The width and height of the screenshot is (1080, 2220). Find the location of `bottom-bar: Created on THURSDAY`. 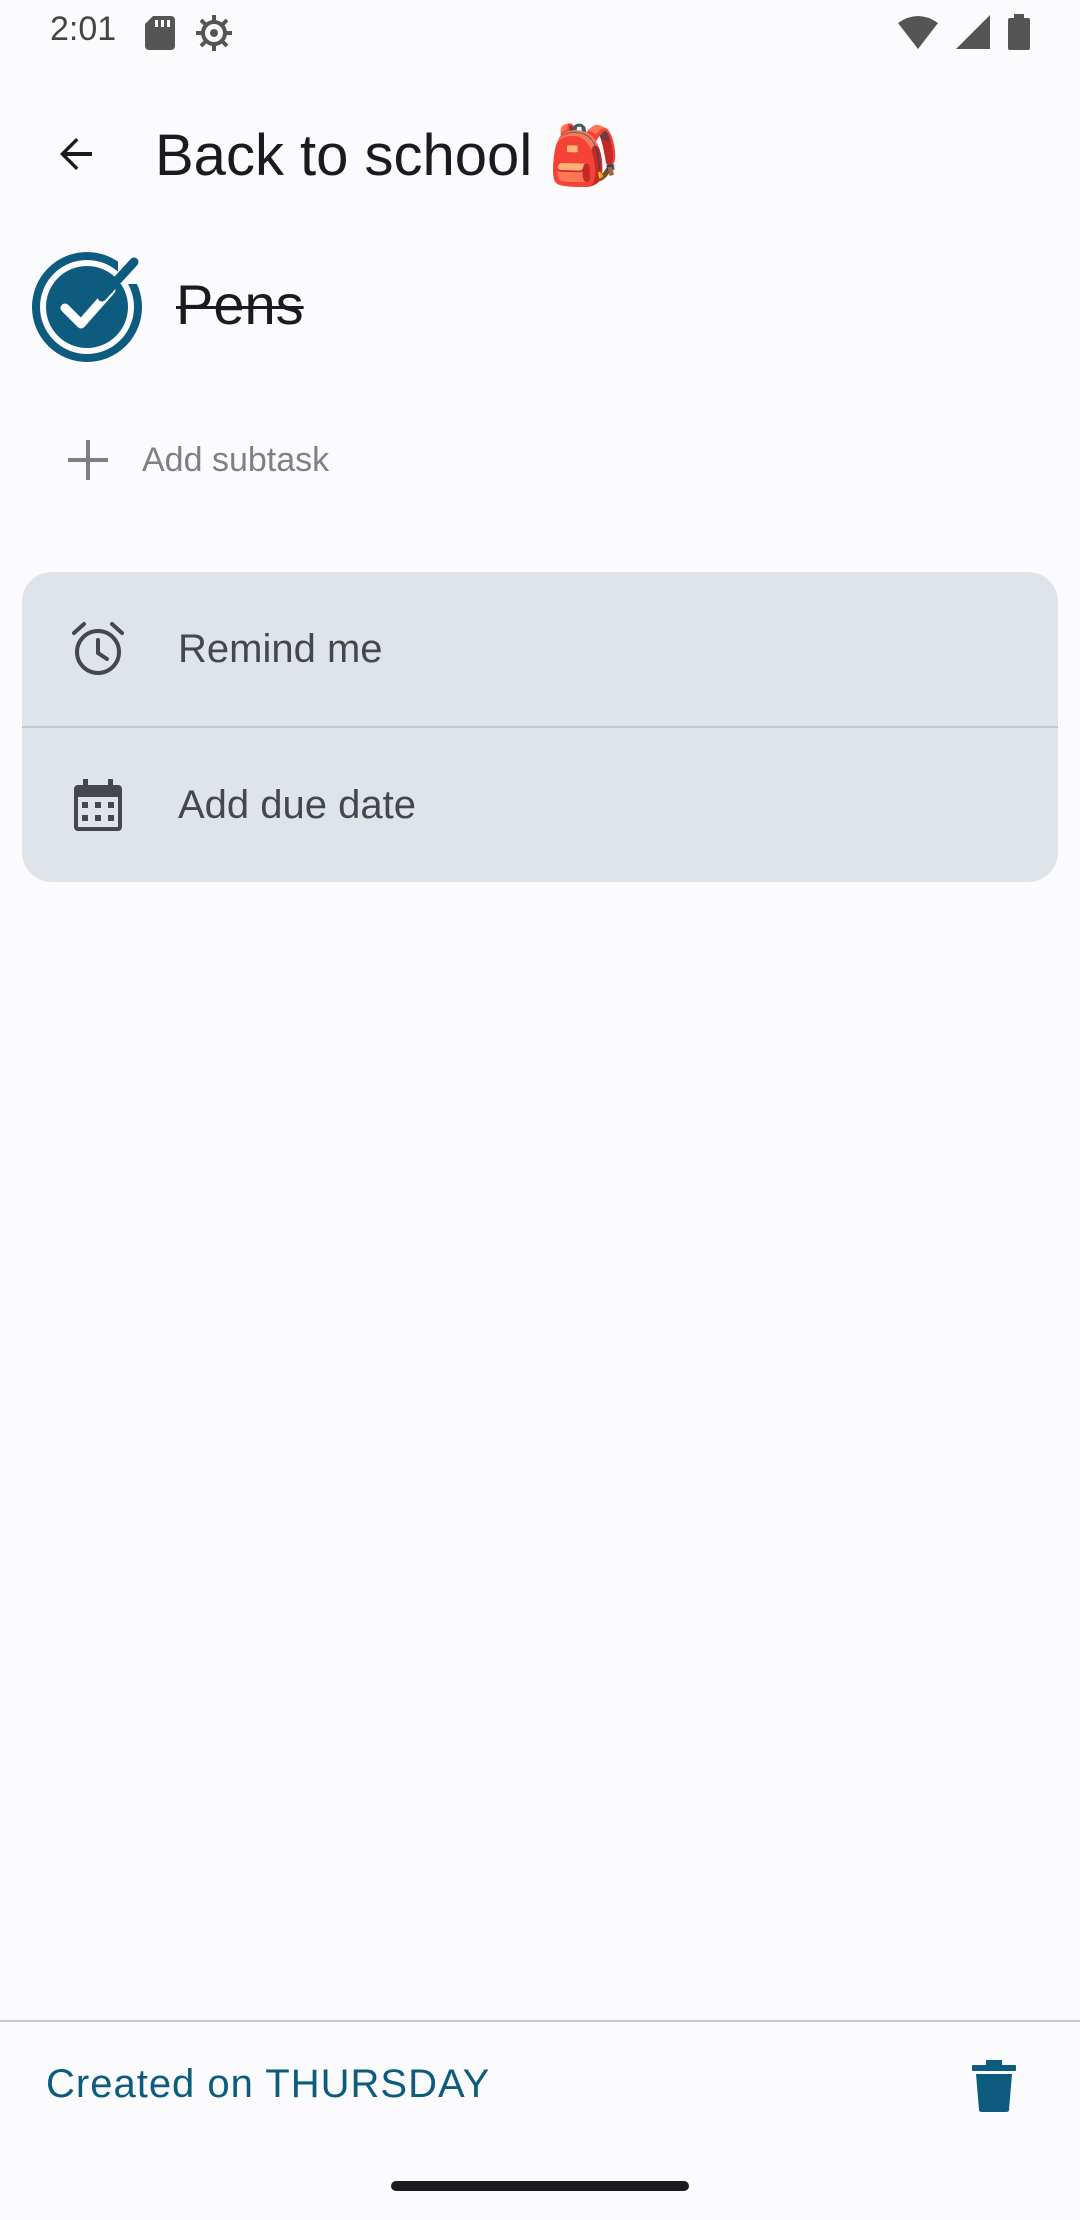

bottom-bar: Created on THURSDAY is located at coordinates (540, 2087).